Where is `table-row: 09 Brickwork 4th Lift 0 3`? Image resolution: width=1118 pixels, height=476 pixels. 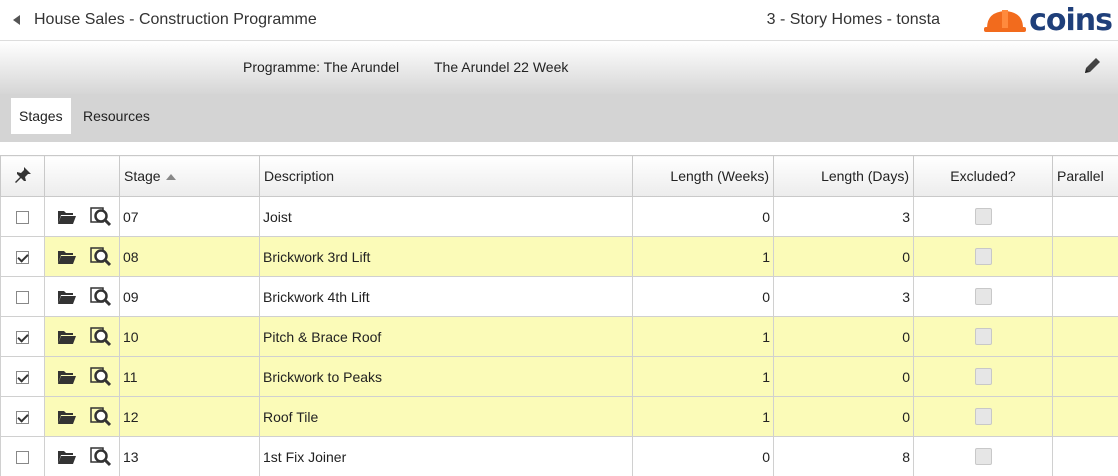
table-row: 09 Brickwork 4th Lift 0 3 is located at coordinates (559, 296).